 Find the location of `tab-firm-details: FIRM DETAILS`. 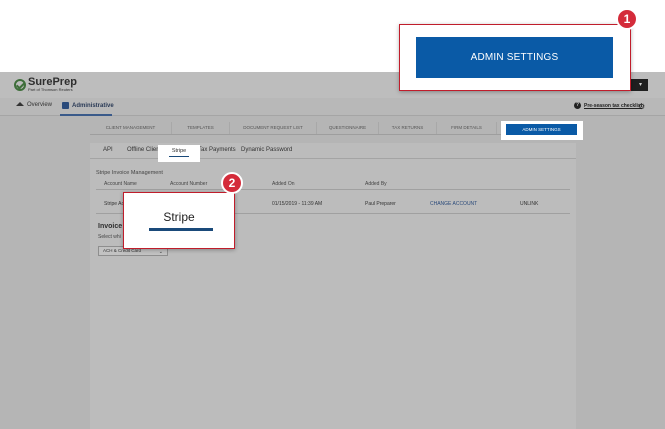

tab-firm-details: FIRM DETAILS is located at coordinates (467, 128).